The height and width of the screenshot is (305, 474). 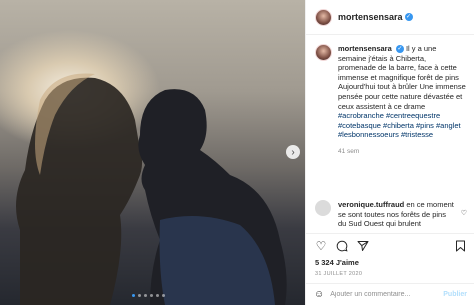 I want to click on post-header: mortensensara ✓, so click(x=390, y=17).